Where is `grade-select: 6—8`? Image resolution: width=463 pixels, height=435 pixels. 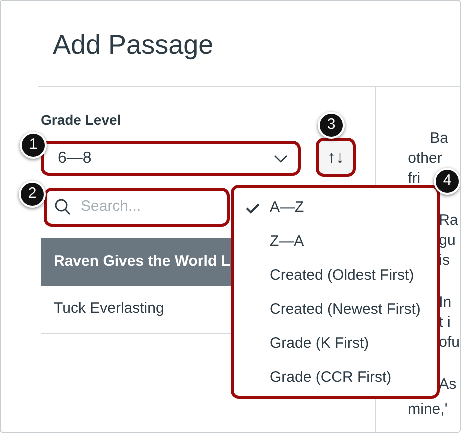
grade-select: 6—8 is located at coordinates (171, 158).